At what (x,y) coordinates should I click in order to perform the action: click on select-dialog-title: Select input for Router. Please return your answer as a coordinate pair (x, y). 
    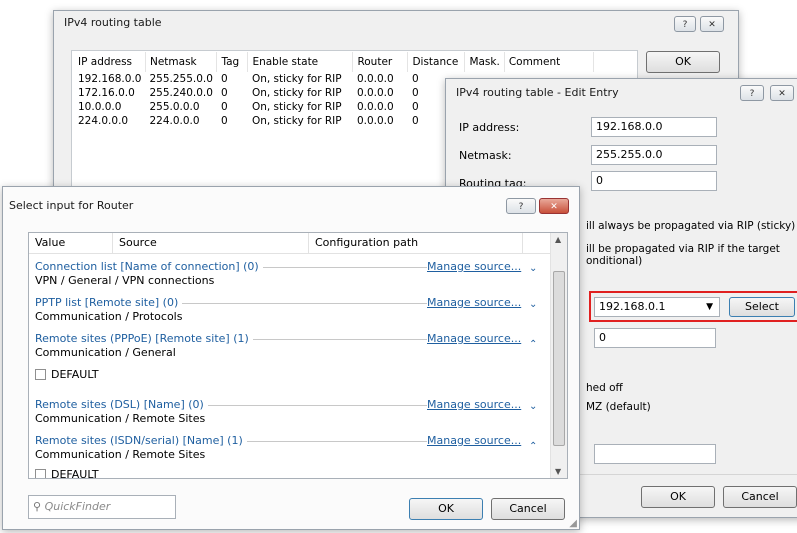
    Looking at the image, I should click on (71, 205).